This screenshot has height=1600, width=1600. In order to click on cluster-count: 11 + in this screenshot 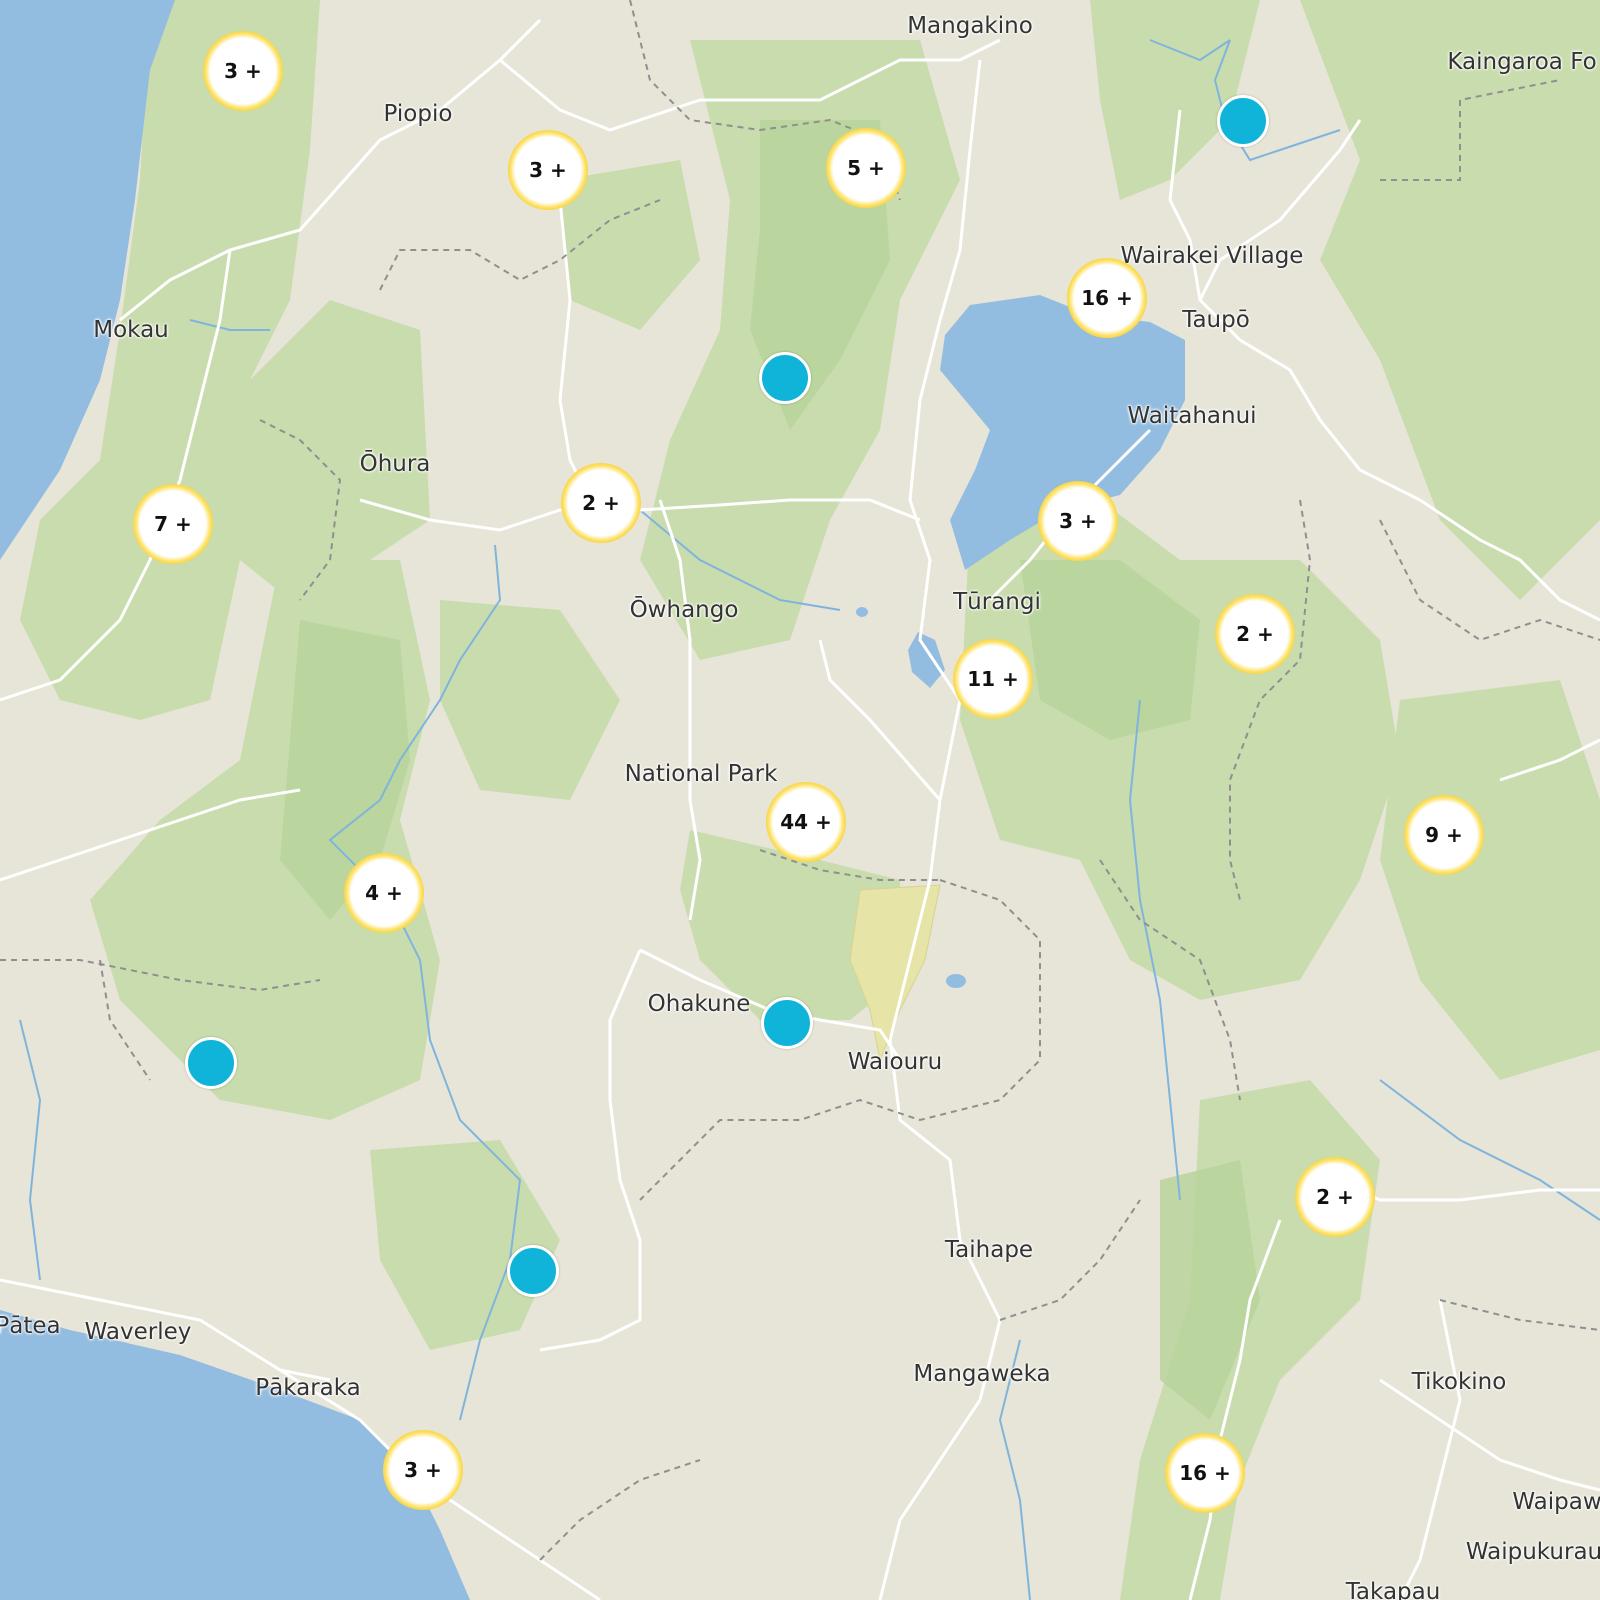, I will do `click(993, 679)`.